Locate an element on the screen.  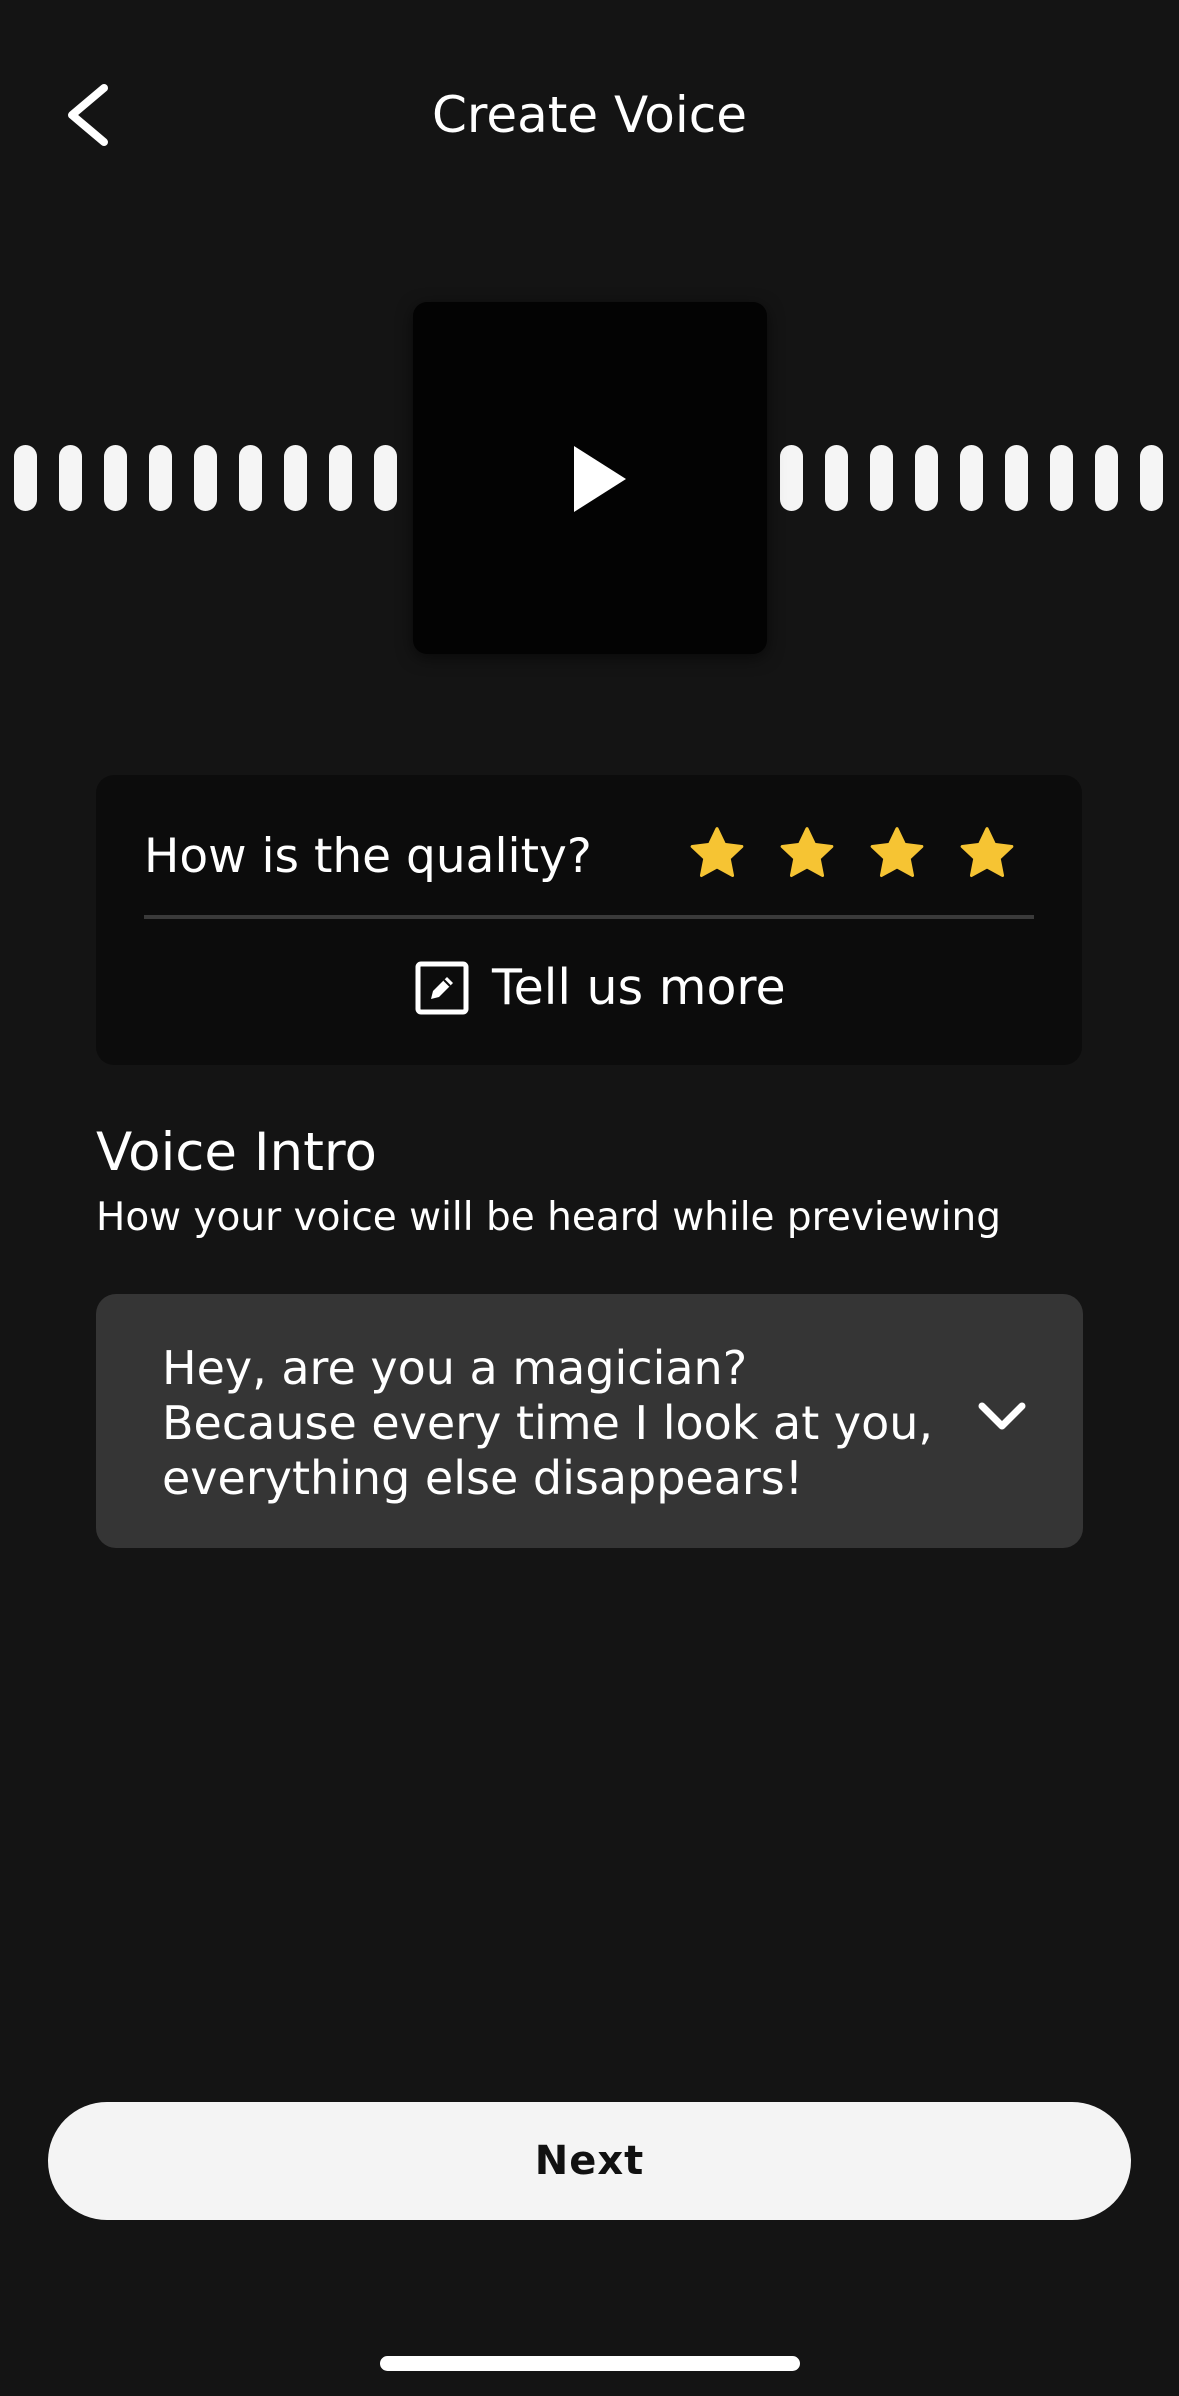
chevron-down-icon is located at coordinates (1002, 1416).